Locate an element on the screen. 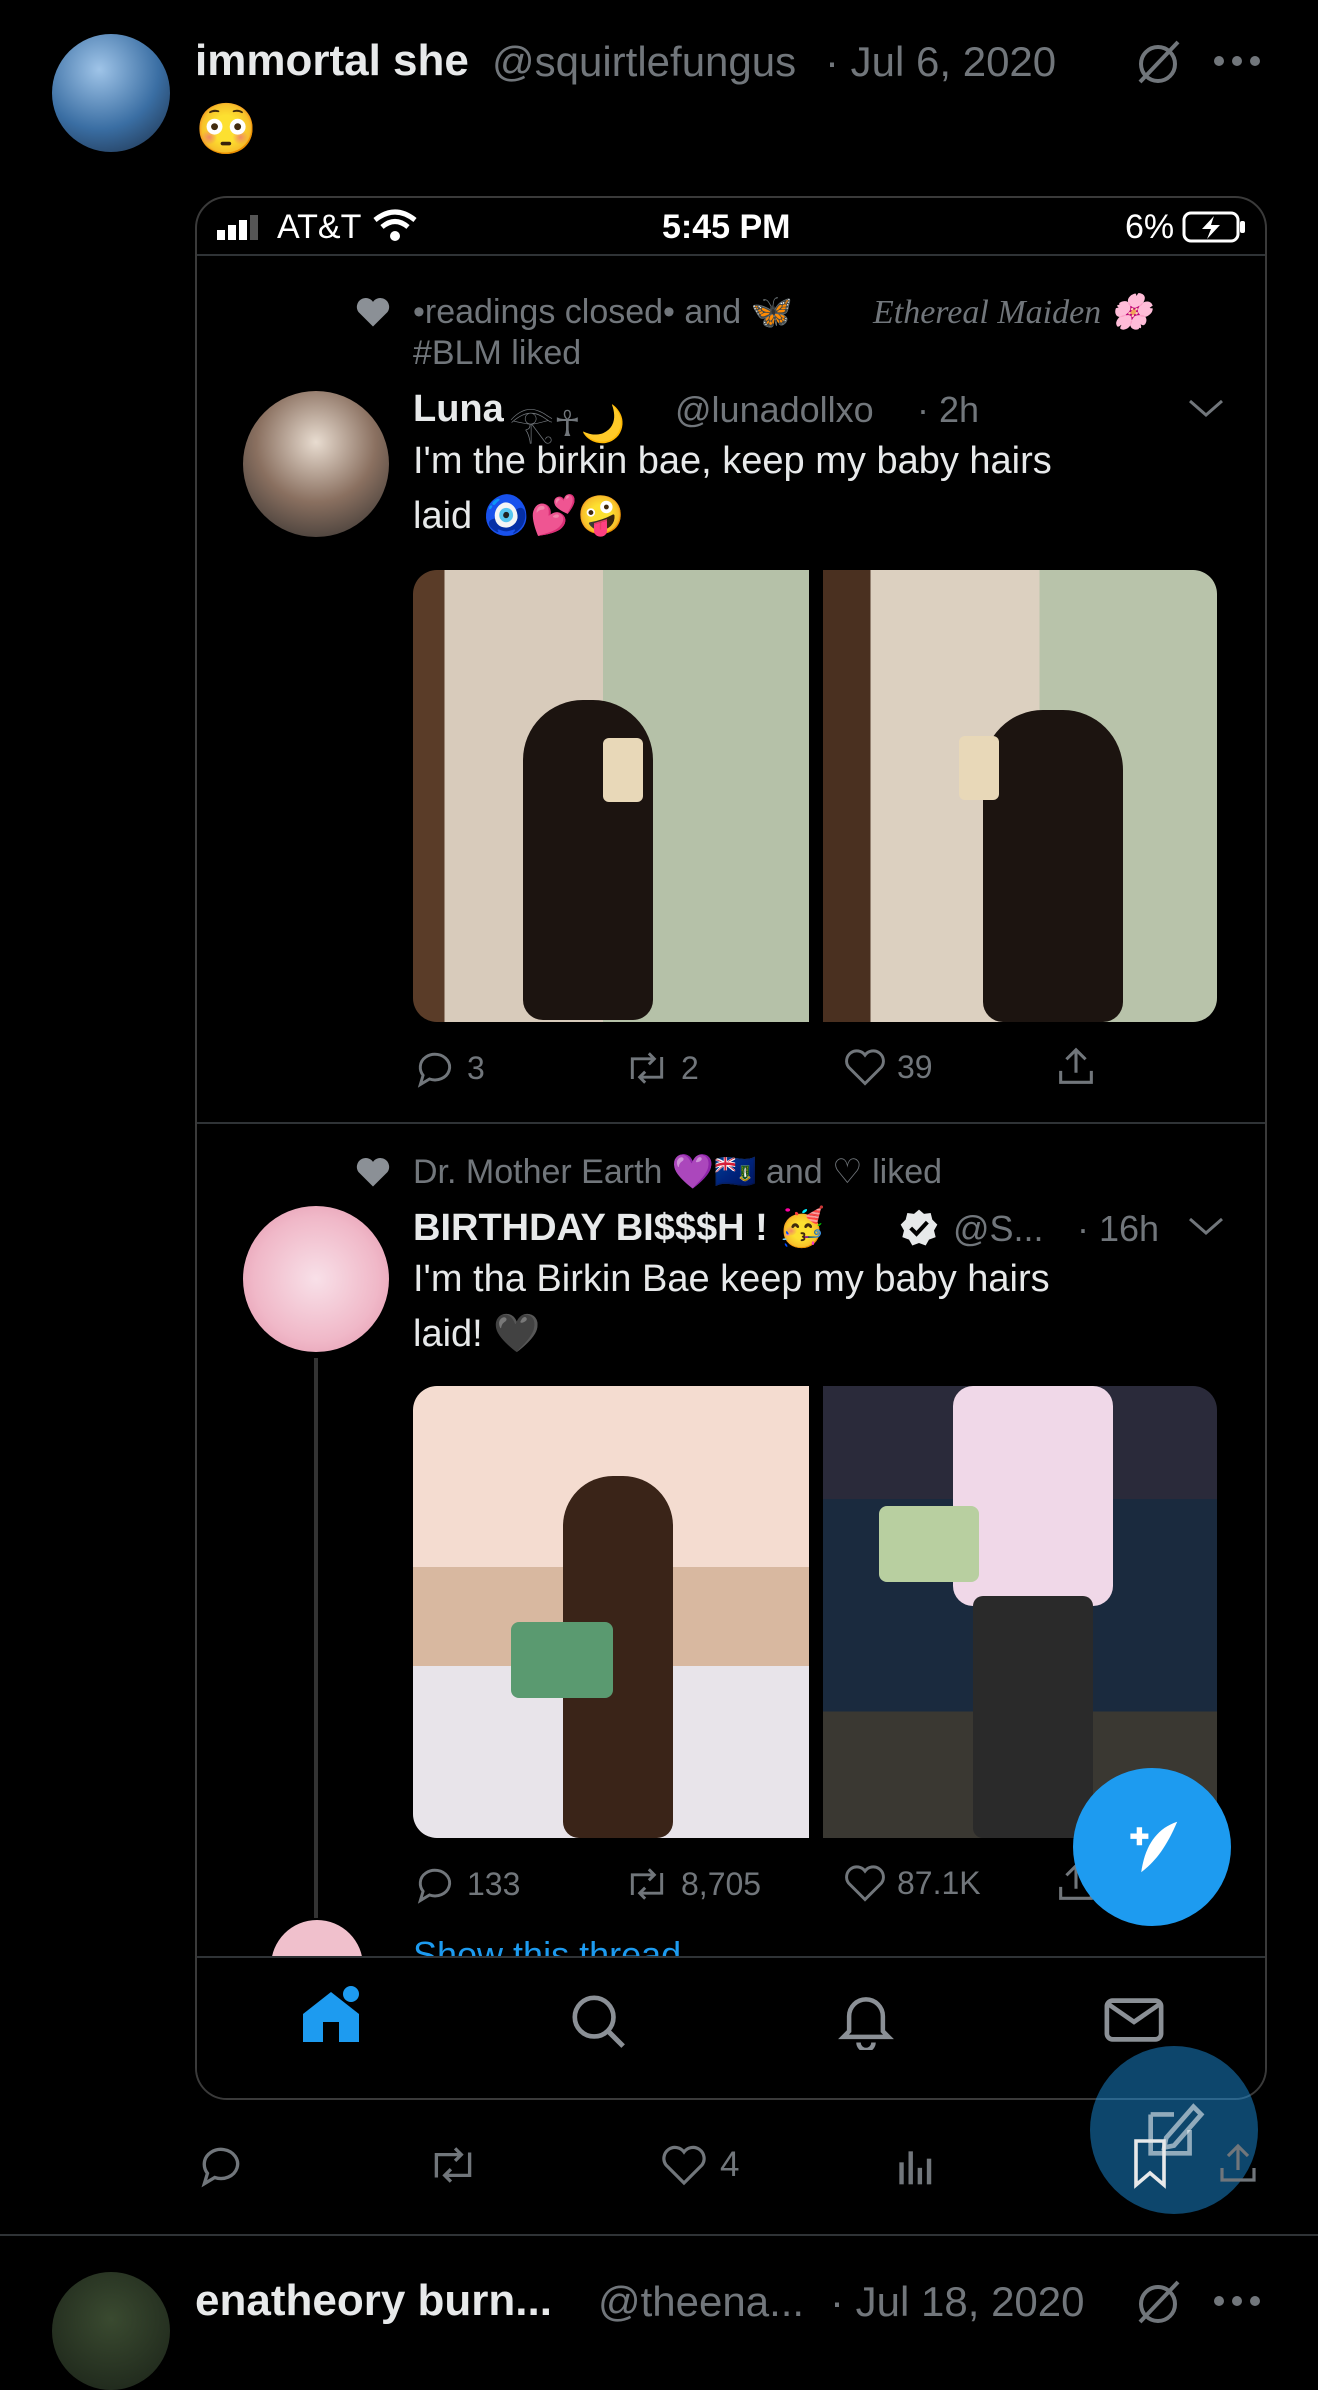  birthday-text-line1: I'm tha Birkin Bae keep my baby hairs is located at coordinates (731, 1279).